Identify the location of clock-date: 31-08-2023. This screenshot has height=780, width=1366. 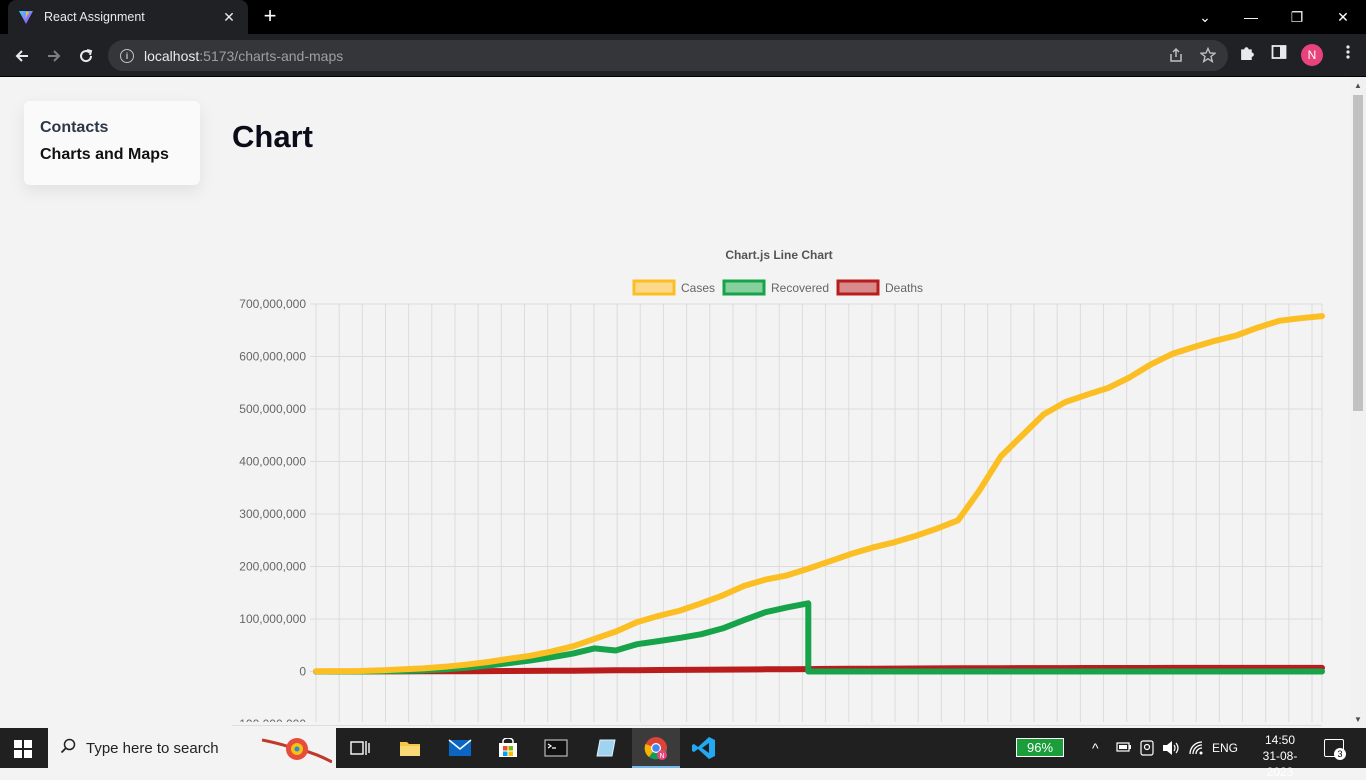
(1280, 764).